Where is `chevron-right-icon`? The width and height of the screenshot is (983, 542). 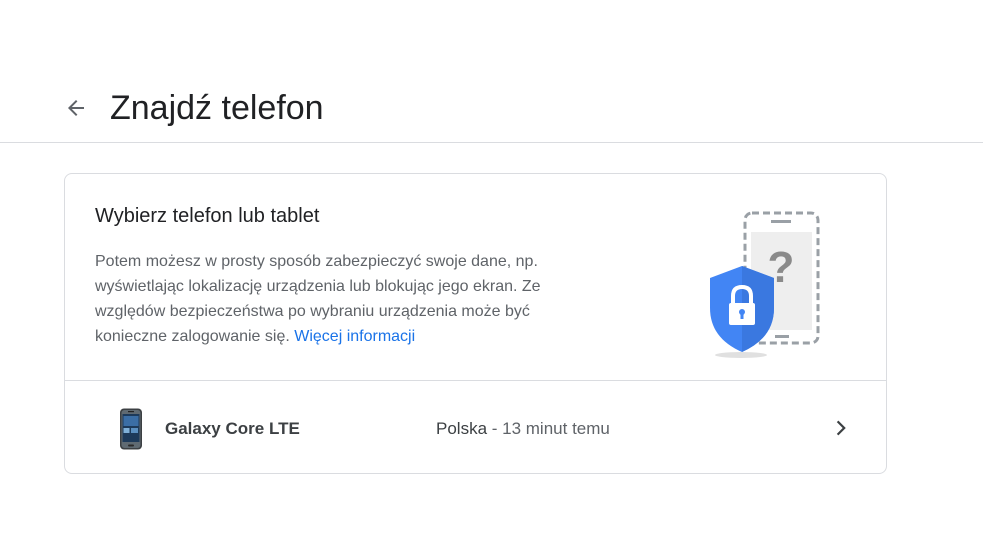
chevron-right-icon is located at coordinates (841, 428).